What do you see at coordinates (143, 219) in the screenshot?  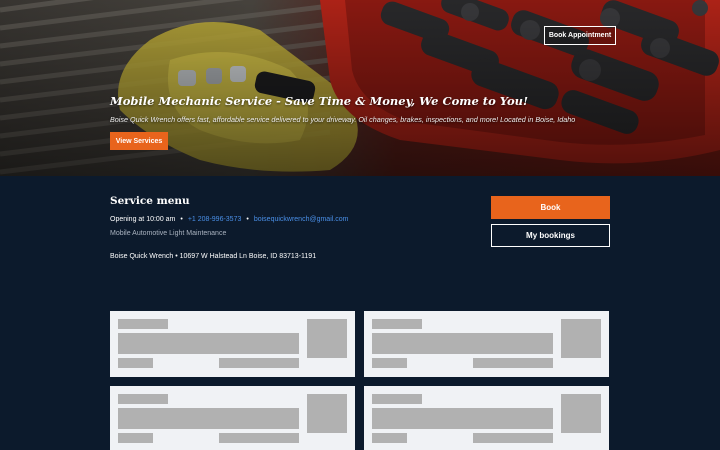 I see `opening-hours: Opening at 10:00 am` at bounding box center [143, 219].